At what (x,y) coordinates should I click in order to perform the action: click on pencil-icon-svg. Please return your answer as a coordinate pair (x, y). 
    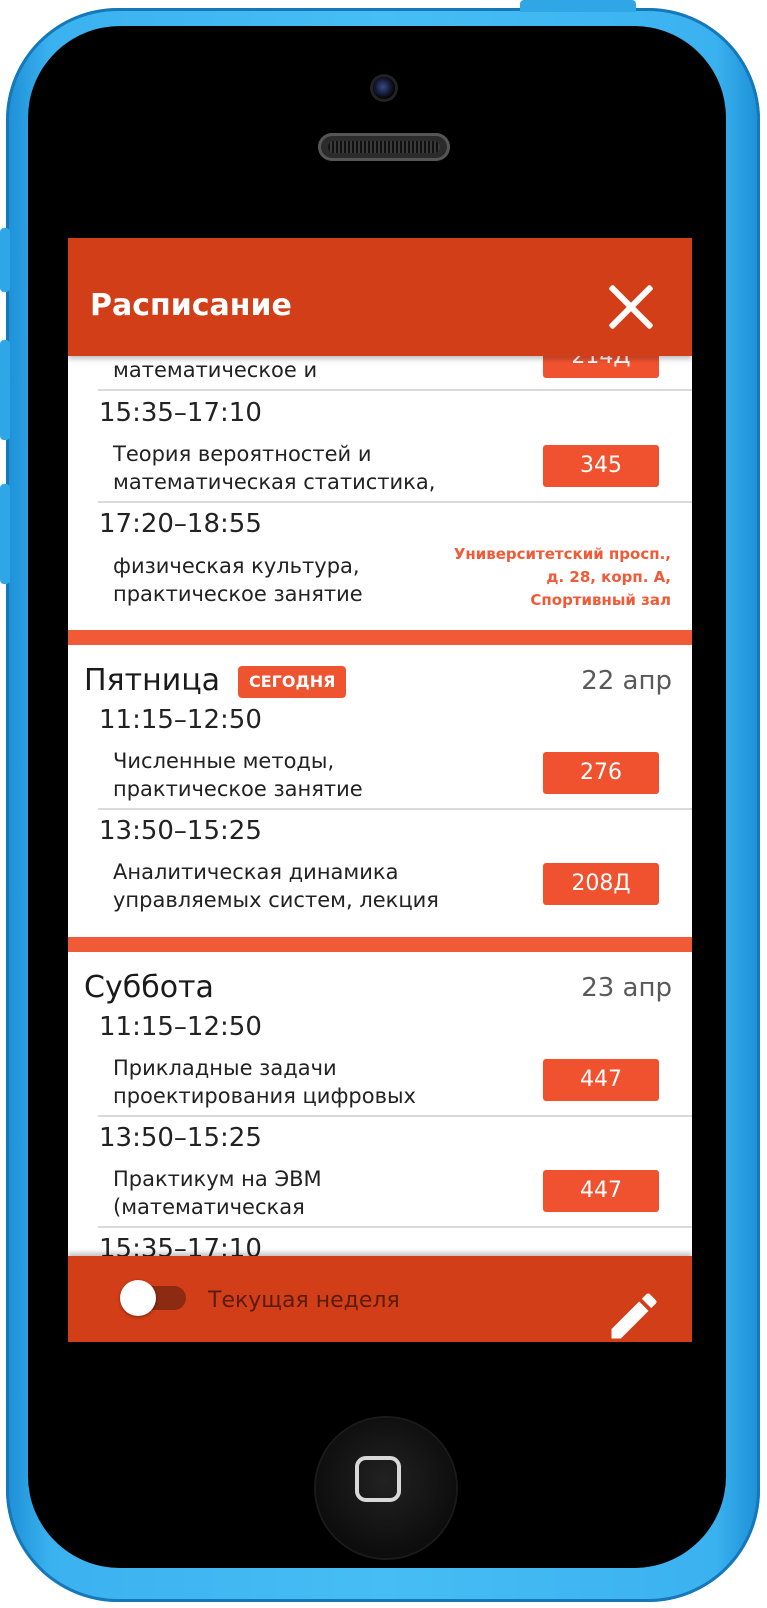
    Looking at the image, I should click on (634, 1316).